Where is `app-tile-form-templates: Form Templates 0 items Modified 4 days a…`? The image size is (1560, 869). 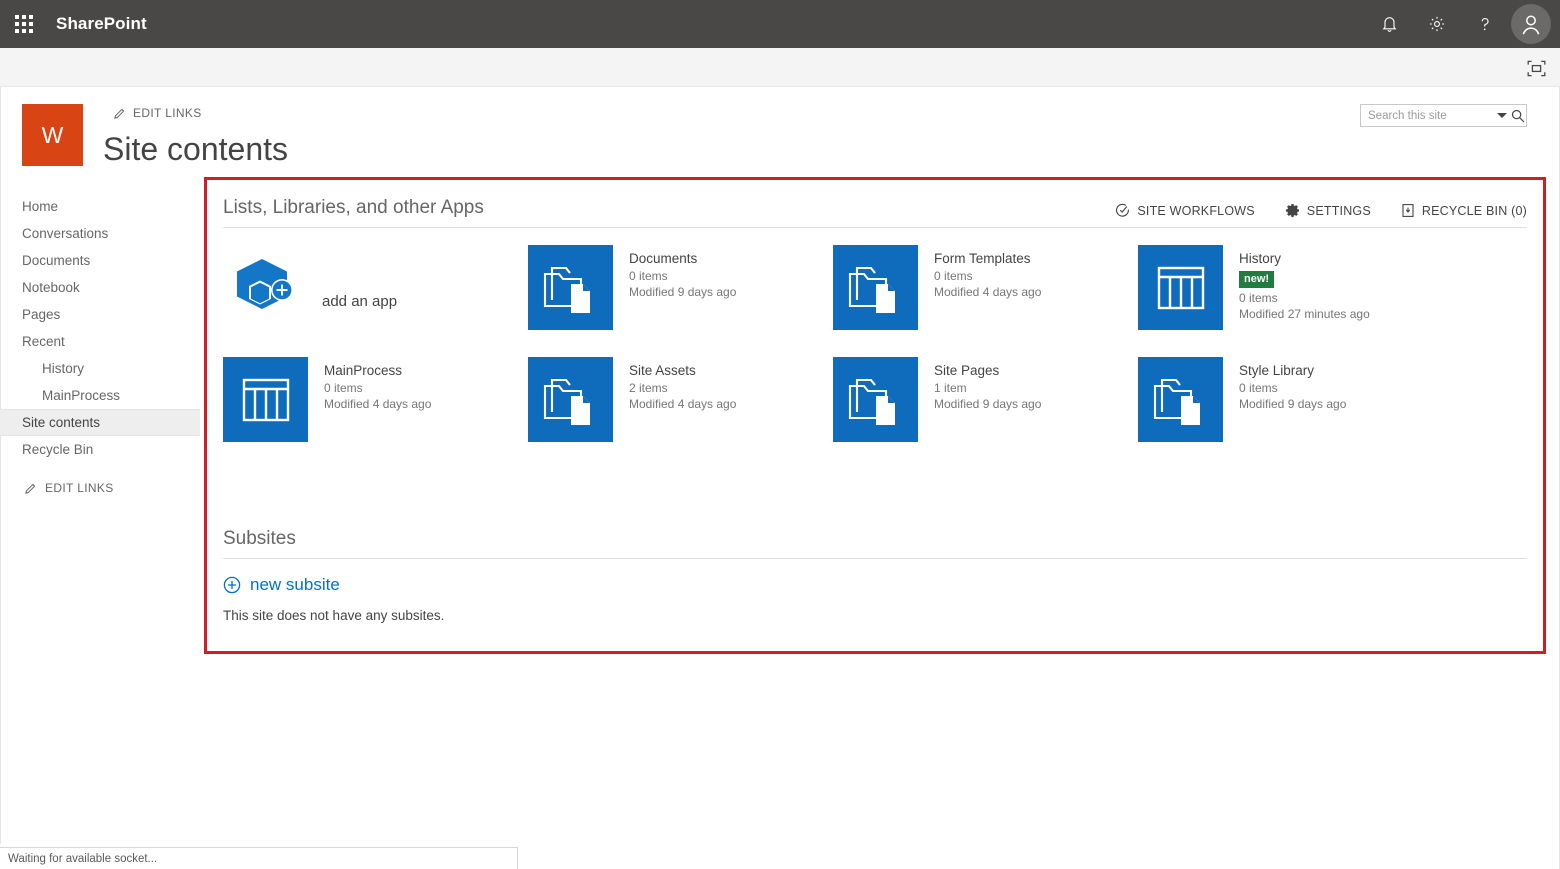 app-tile-form-templates: Form Templates 0 items Modified 4 days a… is located at coordinates (985, 301).